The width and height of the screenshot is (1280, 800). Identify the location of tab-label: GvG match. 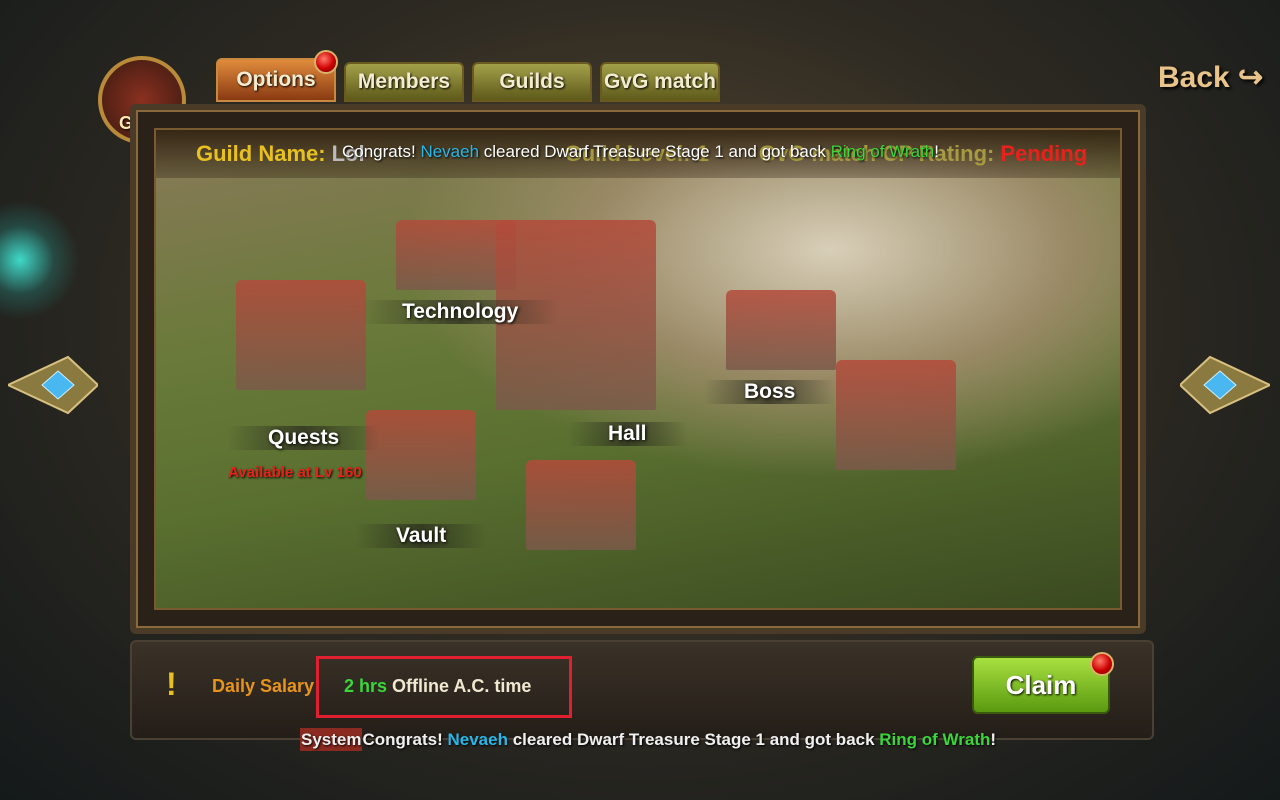
(660, 81).